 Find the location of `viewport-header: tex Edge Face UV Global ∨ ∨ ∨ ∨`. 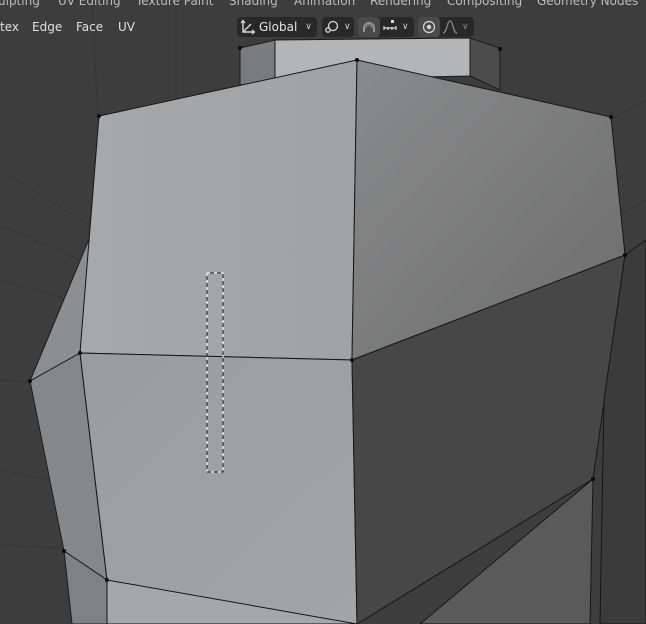

viewport-header: tex Edge Face UV Global ∨ ∨ ∨ ∨ is located at coordinates (323, 27).